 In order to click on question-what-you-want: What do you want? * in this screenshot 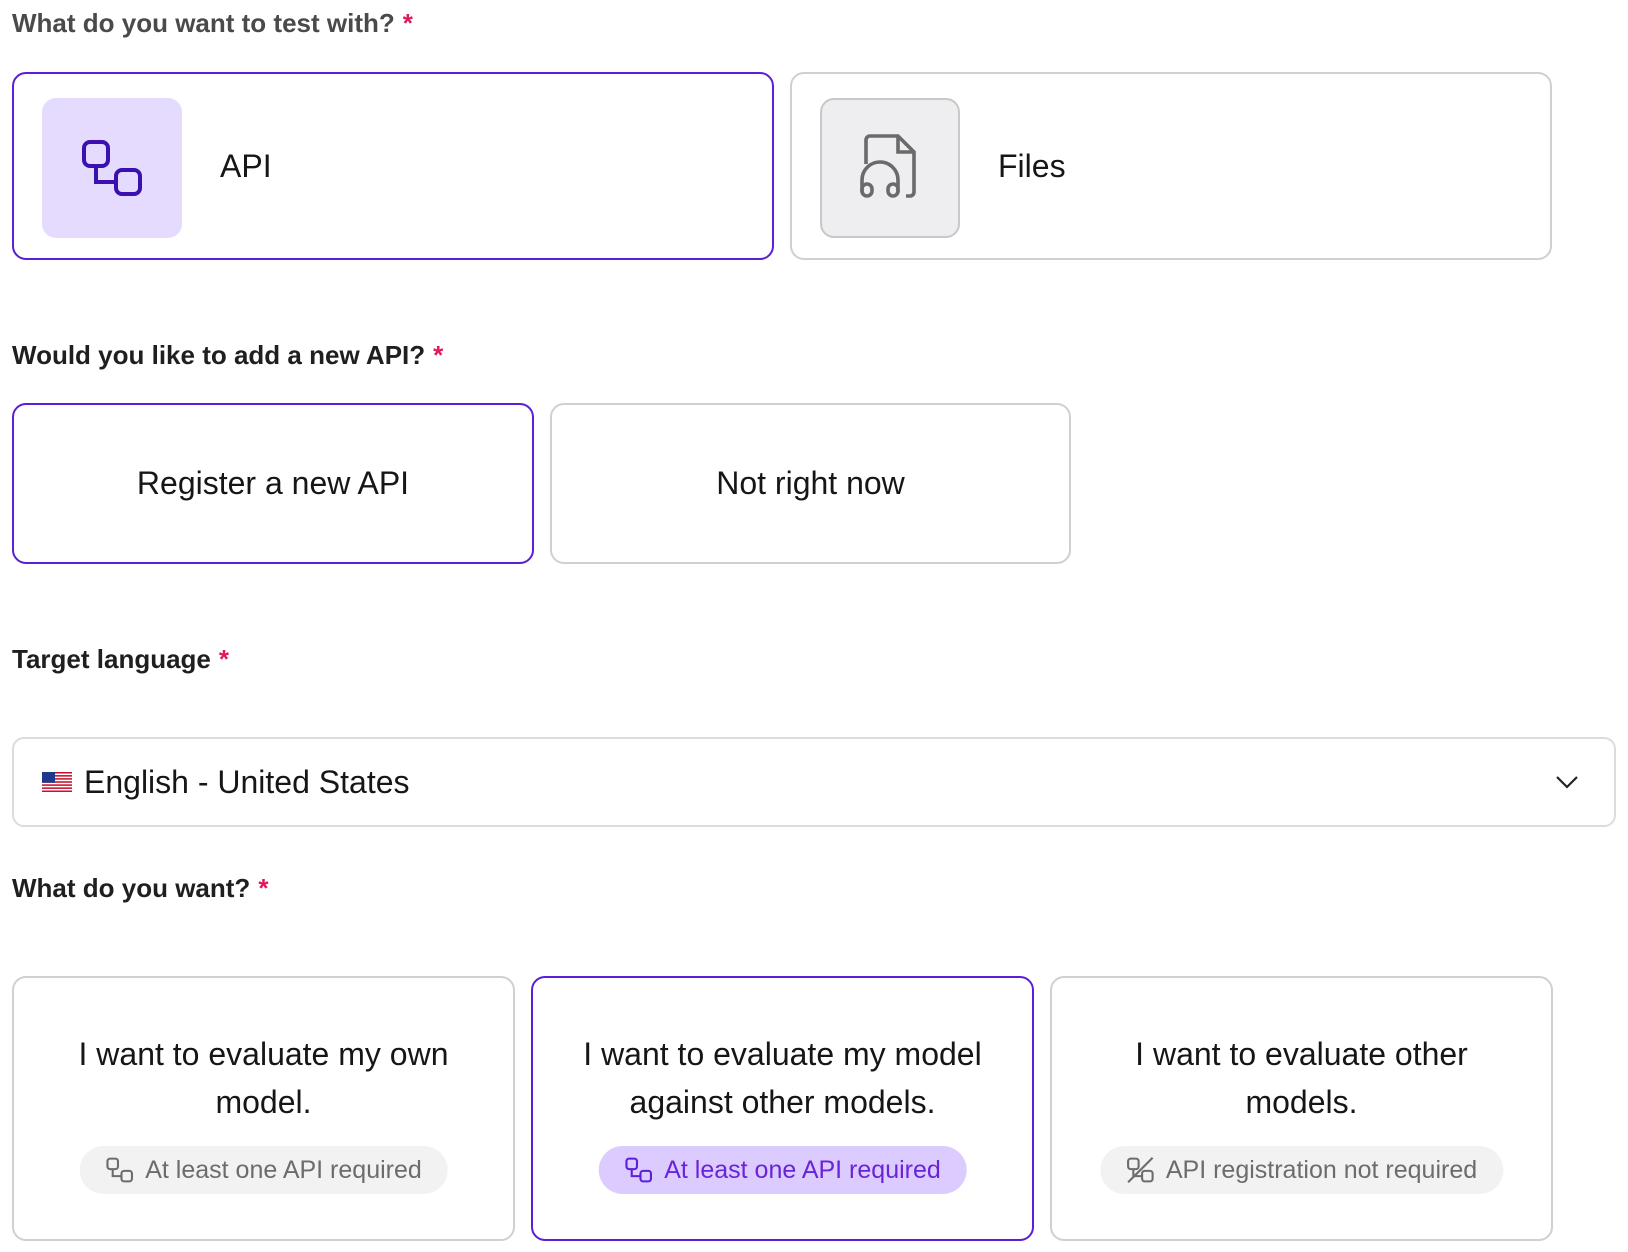, I will do `click(140, 888)`.